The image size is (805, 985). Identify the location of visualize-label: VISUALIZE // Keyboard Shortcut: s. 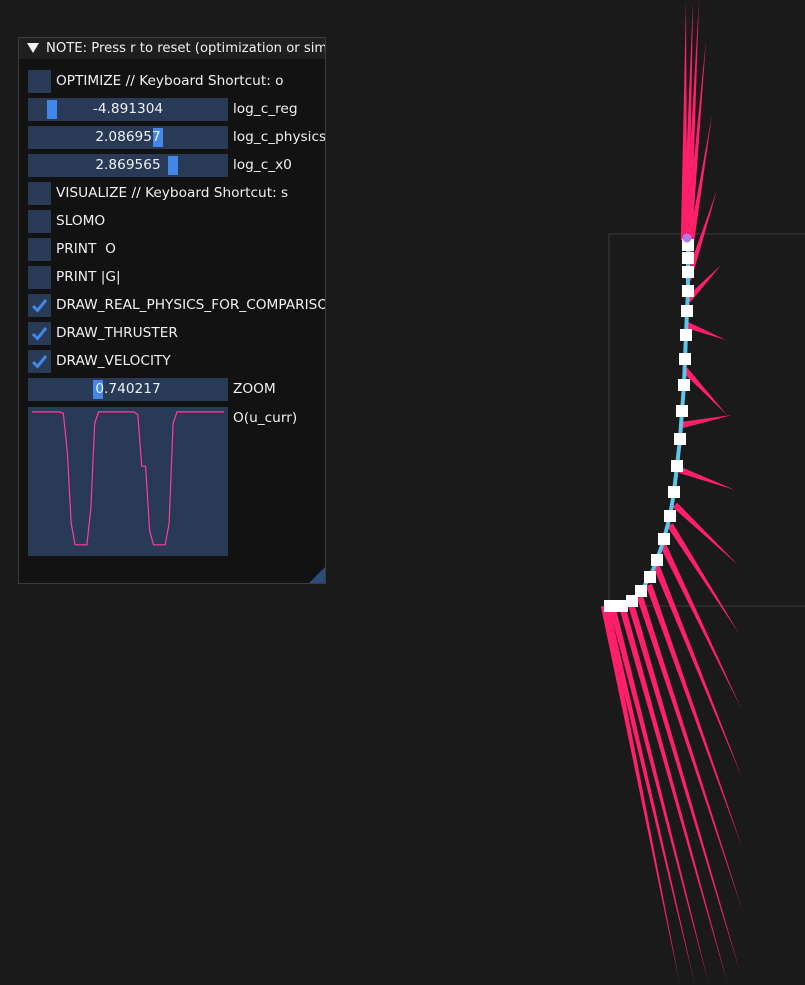
(172, 193).